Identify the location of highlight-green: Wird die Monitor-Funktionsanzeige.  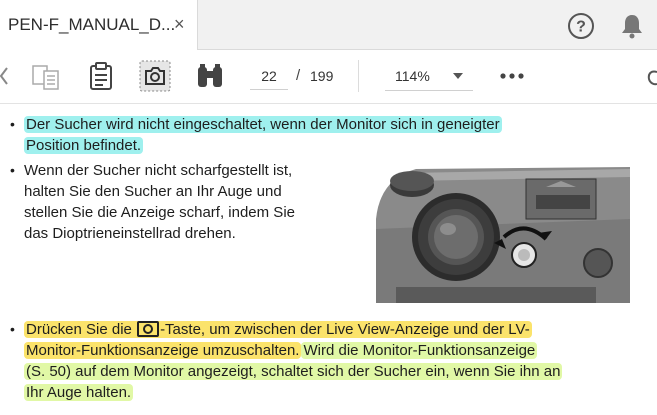
(419, 350).